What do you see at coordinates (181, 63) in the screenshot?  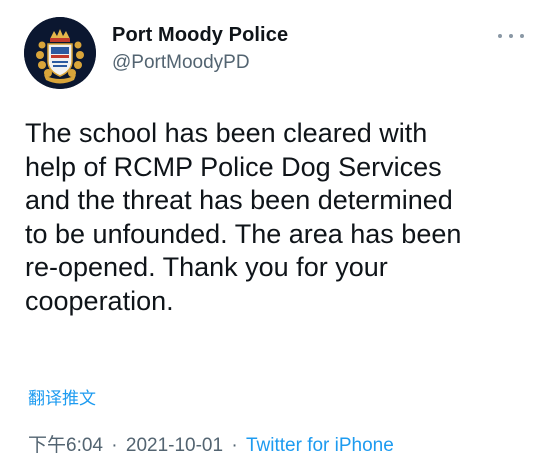 I see `author-handle: @PortMoodyPD` at bounding box center [181, 63].